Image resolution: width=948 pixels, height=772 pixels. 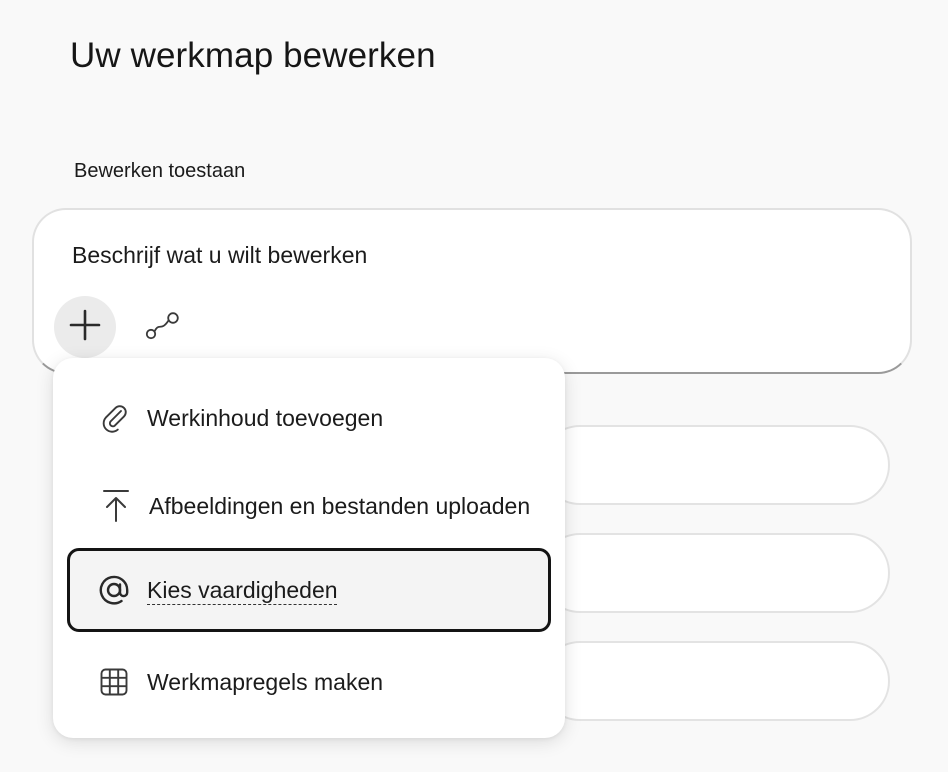 What do you see at coordinates (114, 418) in the screenshot?
I see `paperclip-icon` at bounding box center [114, 418].